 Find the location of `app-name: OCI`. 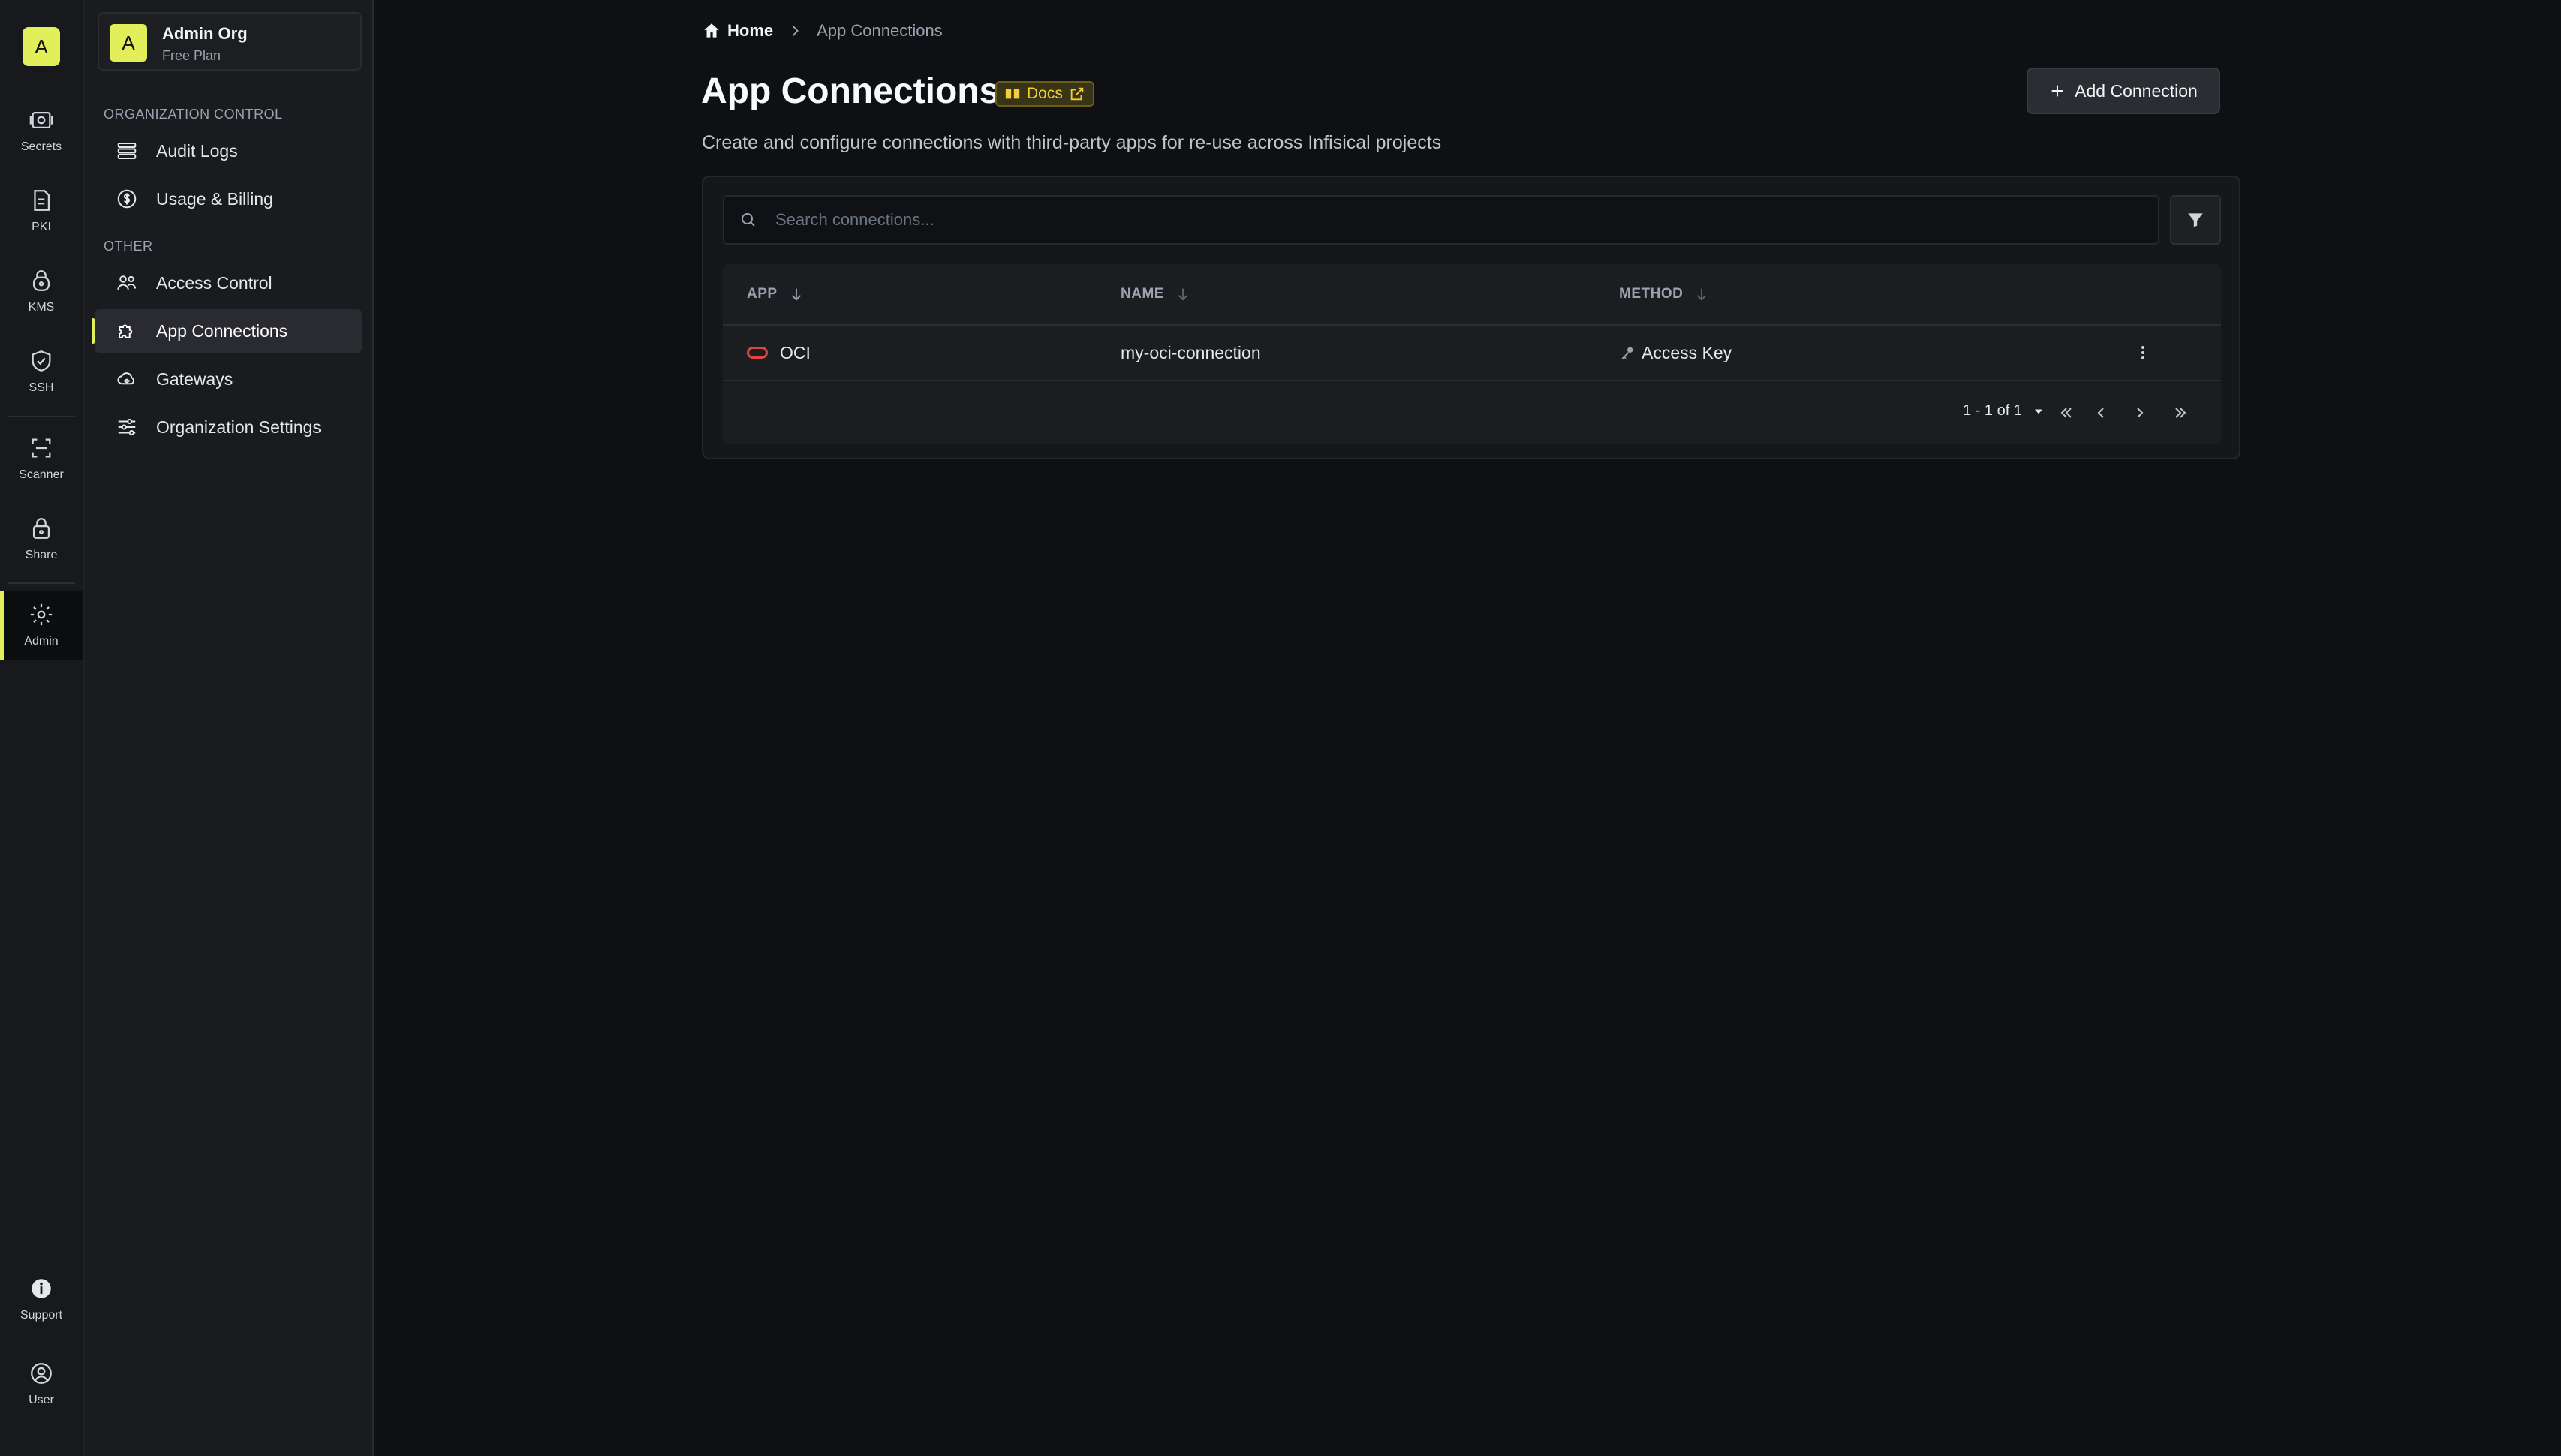

app-name: OCI is located at coordinates (795, 352).